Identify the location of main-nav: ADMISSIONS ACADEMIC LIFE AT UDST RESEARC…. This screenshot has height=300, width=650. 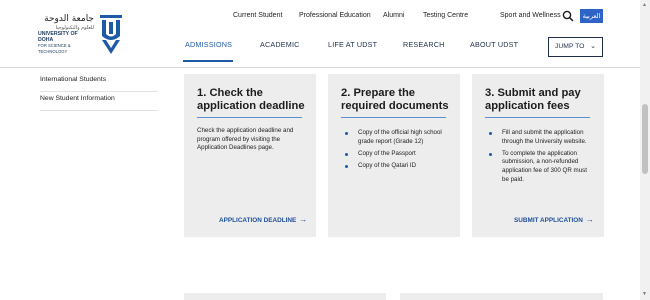
(320, 46).